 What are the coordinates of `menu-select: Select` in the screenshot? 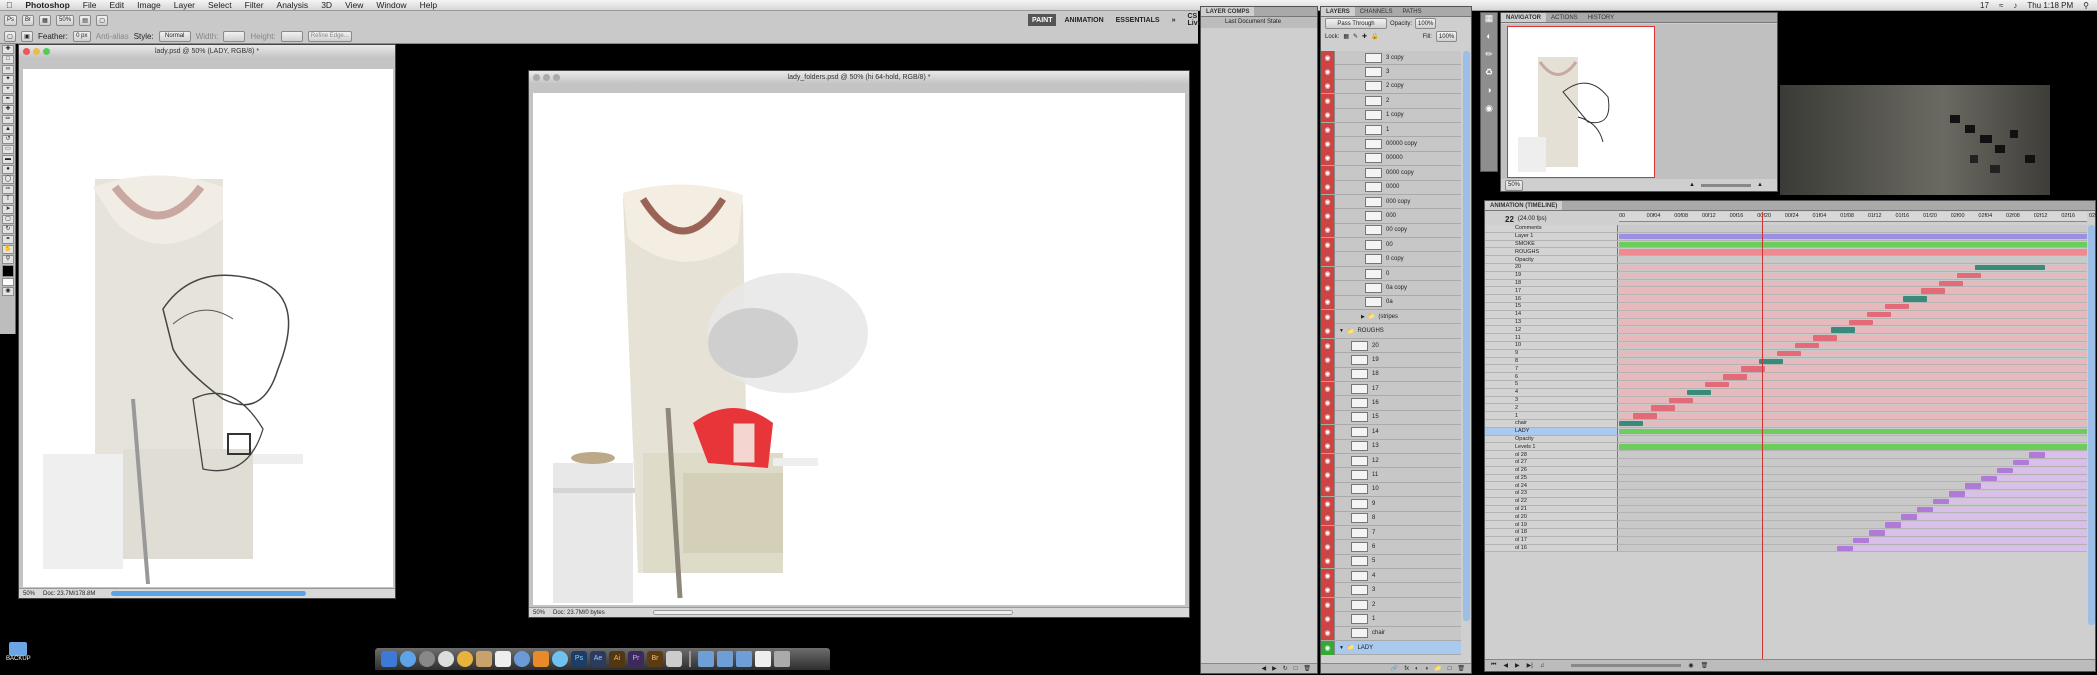 It's located at (220, 5).